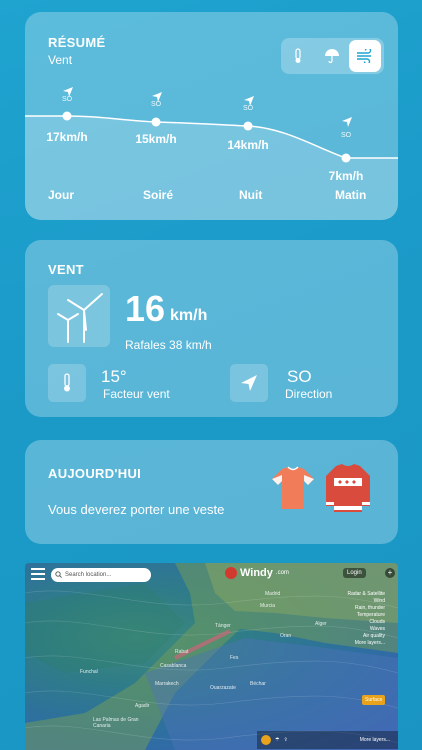  I want to click on point-soire, so click(156, 122).